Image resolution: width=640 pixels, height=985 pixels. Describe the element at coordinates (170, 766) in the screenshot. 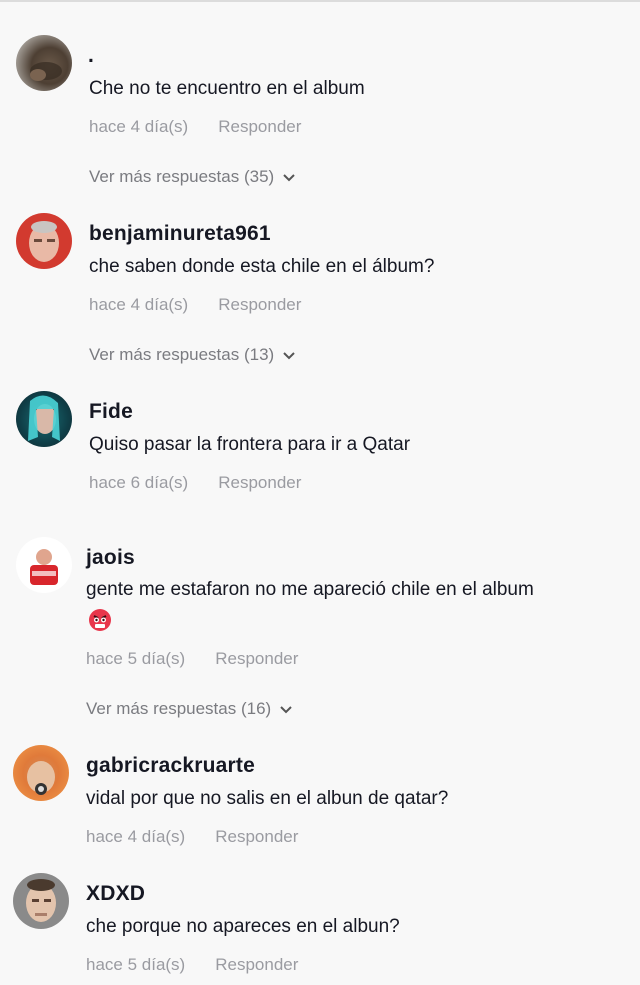

I see `comment-username: gabricrackruarte` at that location.